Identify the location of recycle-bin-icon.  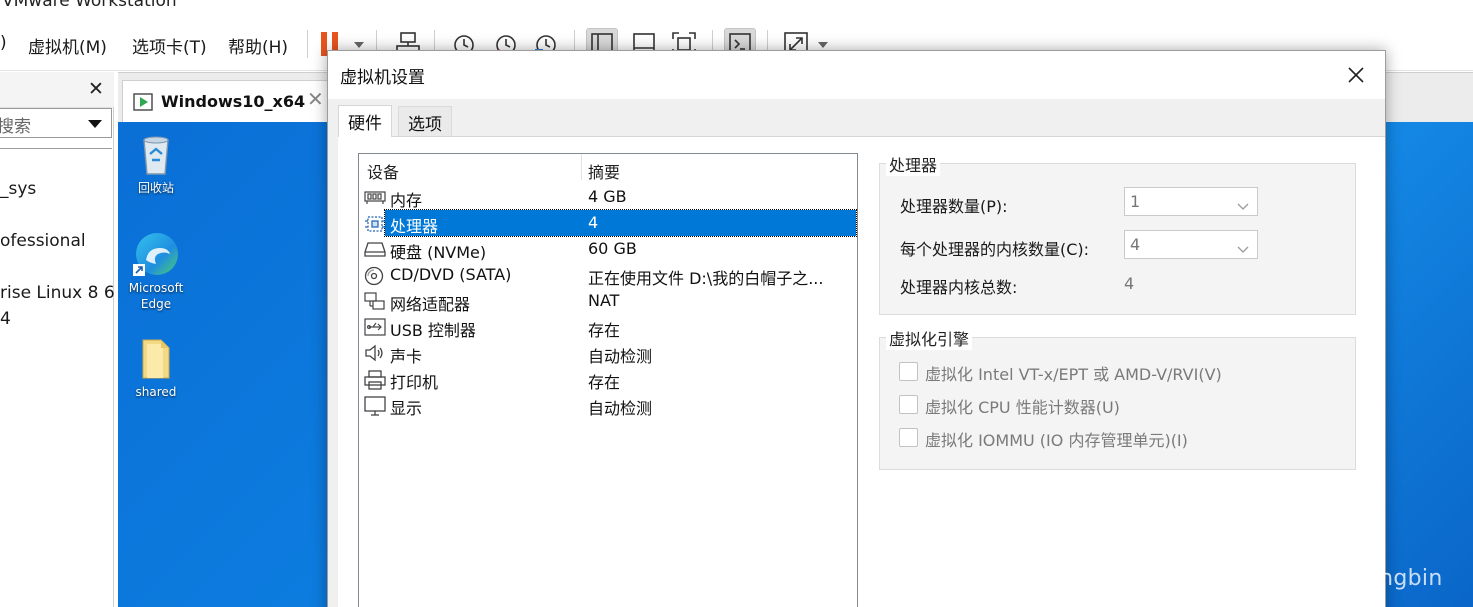
(156, 155).